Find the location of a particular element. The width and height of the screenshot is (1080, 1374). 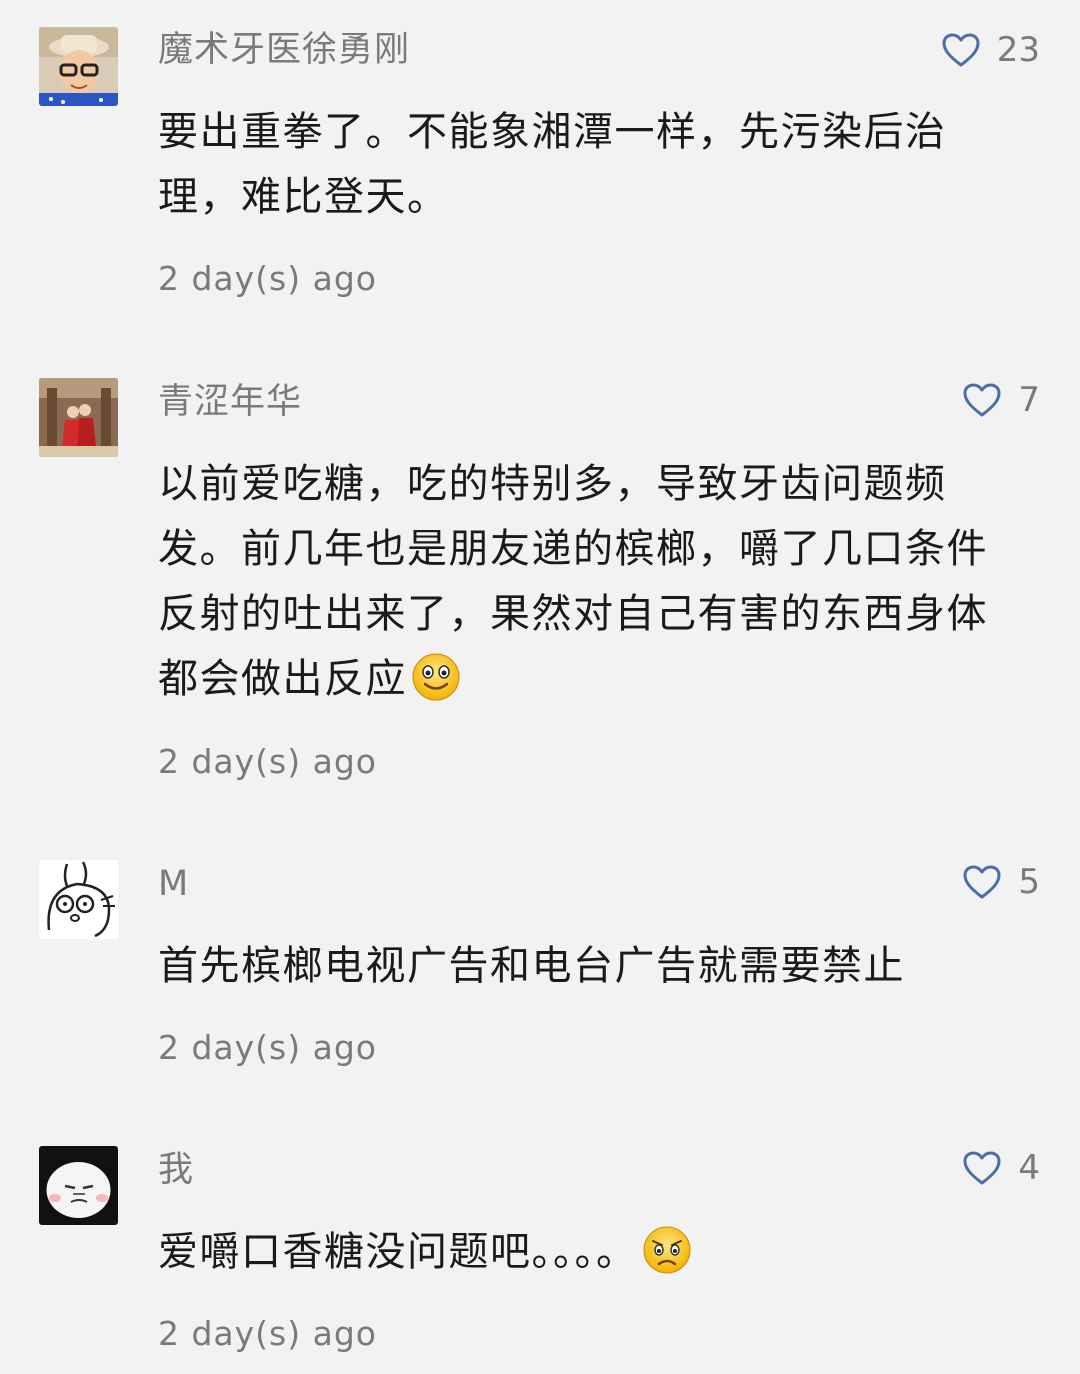

avatar-panda-meme-icon is located at coordinates (78, 1185).